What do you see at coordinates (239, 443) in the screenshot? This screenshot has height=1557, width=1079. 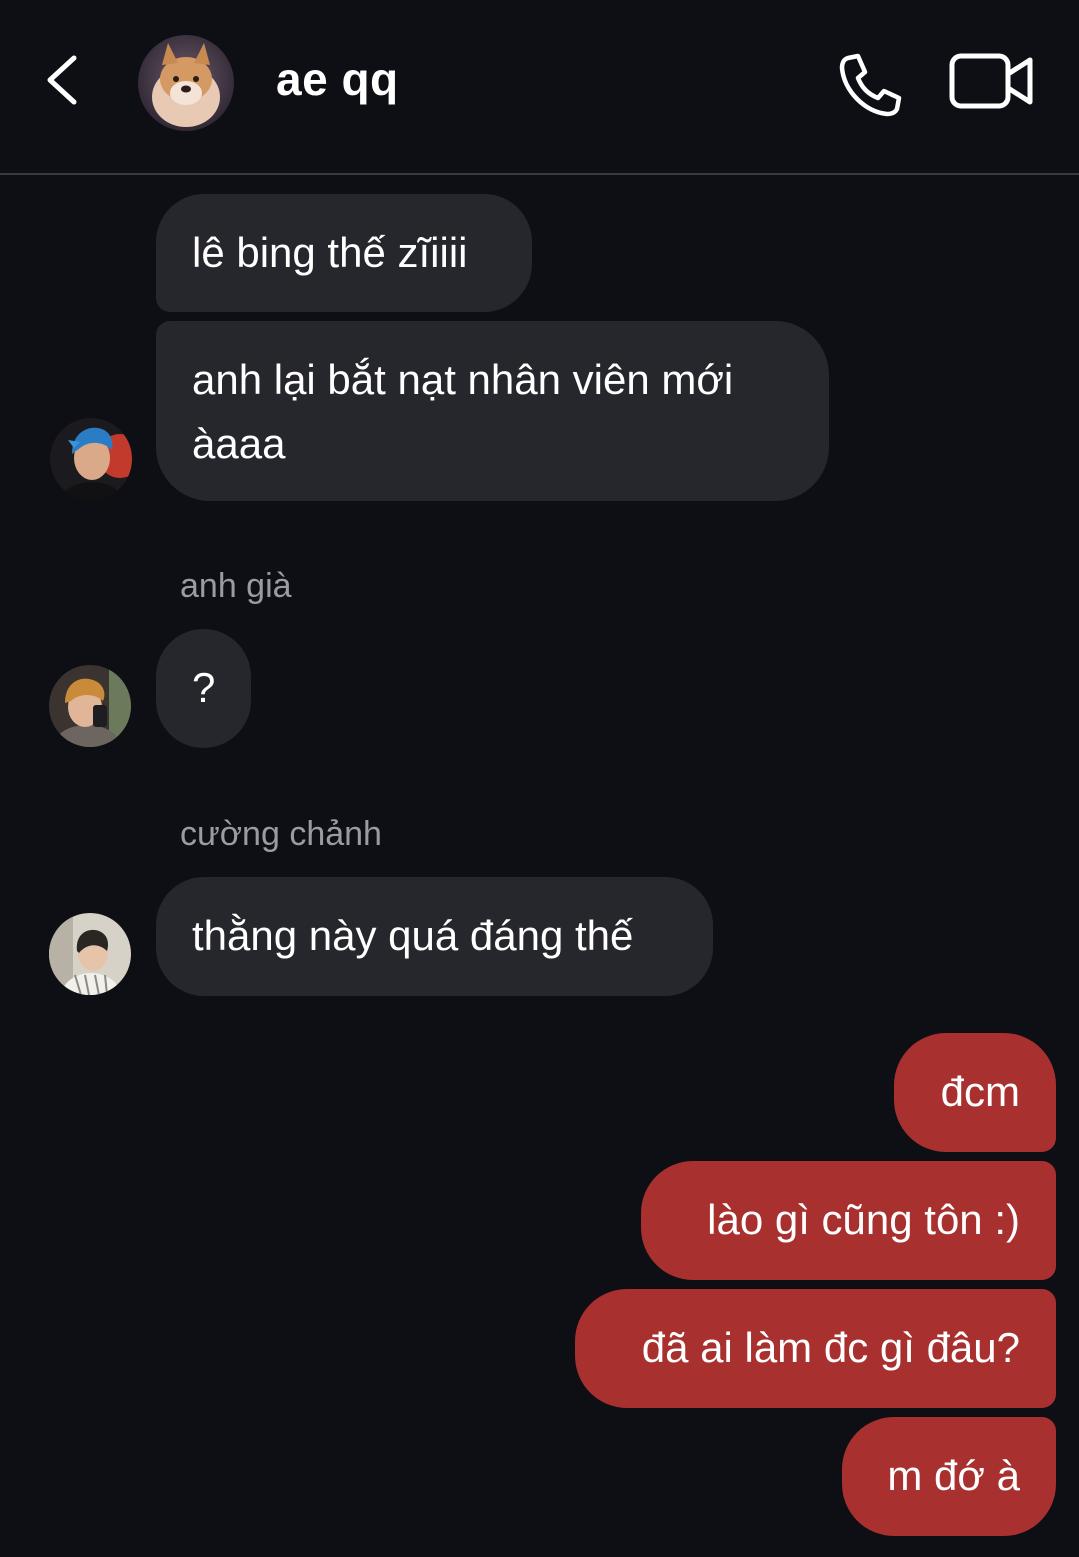 I see `message-text-line: àaaa` at bounding box center [239, 443].